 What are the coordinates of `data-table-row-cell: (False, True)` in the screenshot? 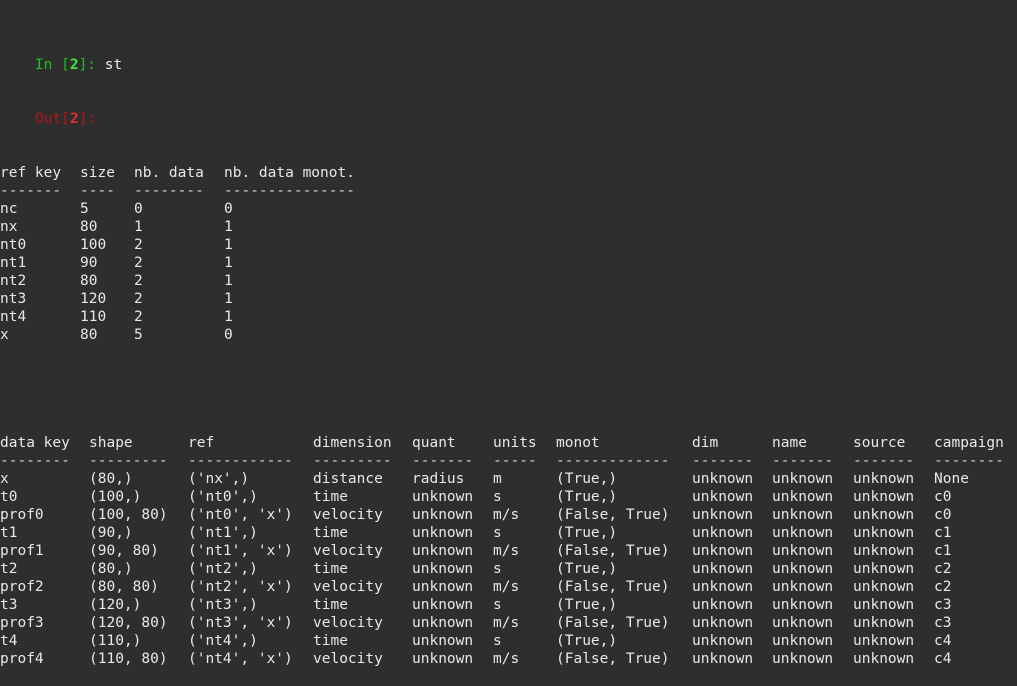 It's located at (613, 659).